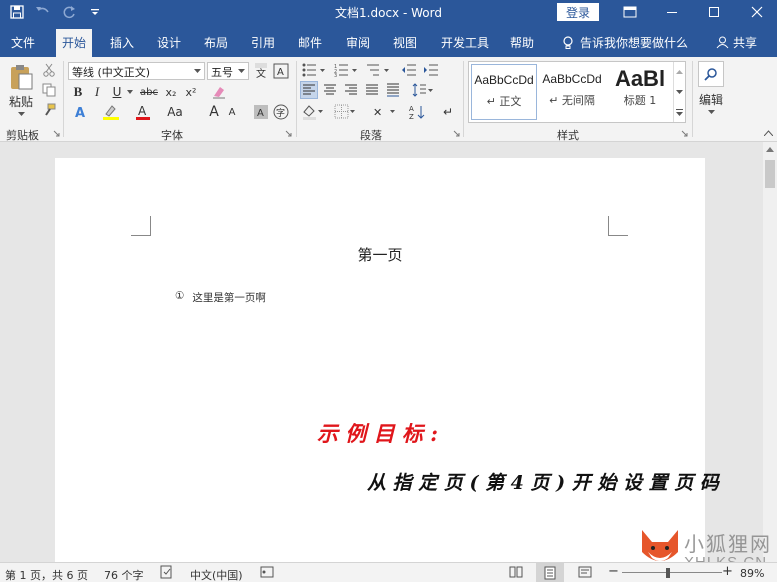 The image size is (777, 582). What do you see at coordinates (49, 110) in the screenshot?
I see `format-painter-icon` at bounding box center [49, 110].